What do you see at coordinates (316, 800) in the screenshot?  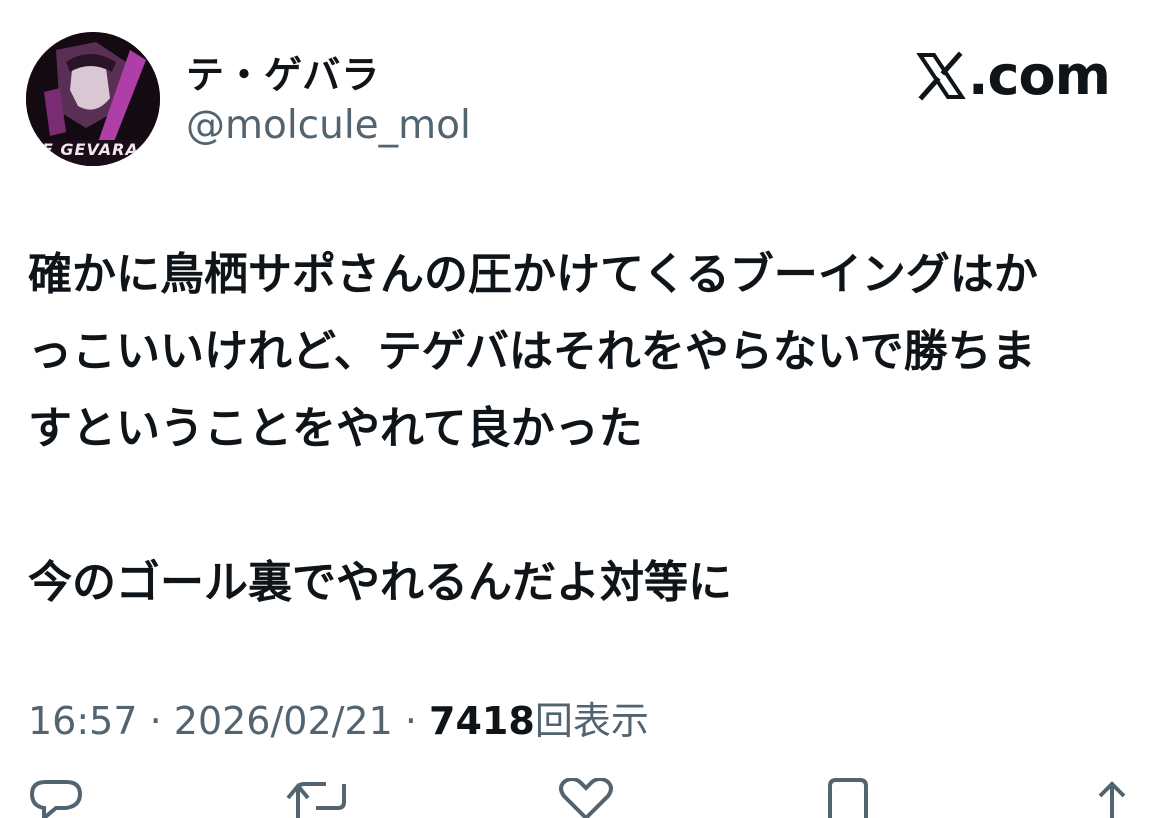 I see `repost-icon` at bounding box center [316, 800].